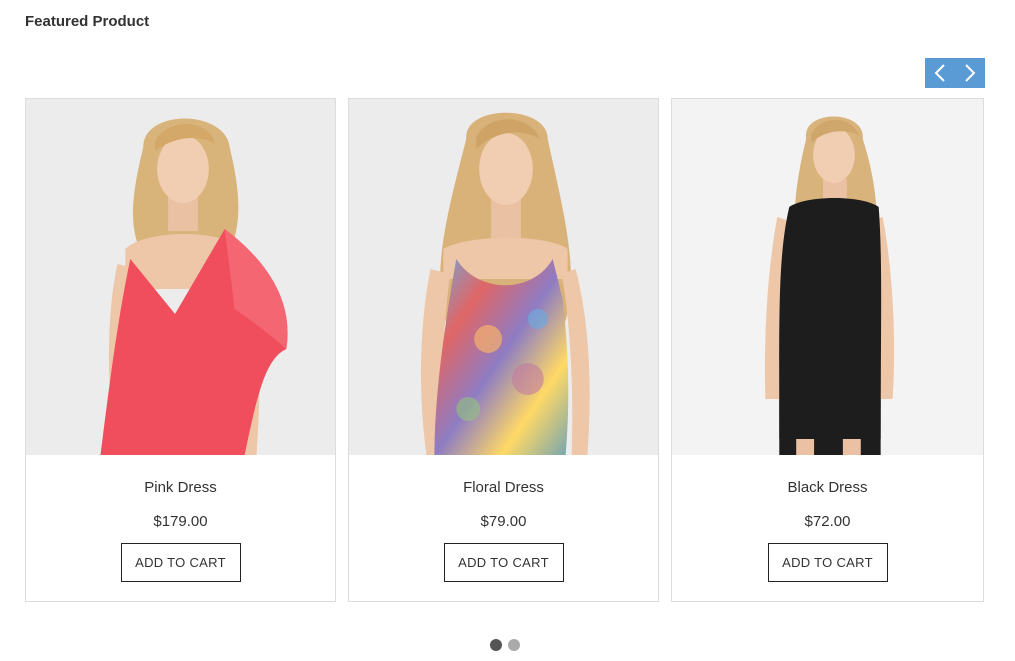  I want to click on product-price: $79.00, so click(503, 521).